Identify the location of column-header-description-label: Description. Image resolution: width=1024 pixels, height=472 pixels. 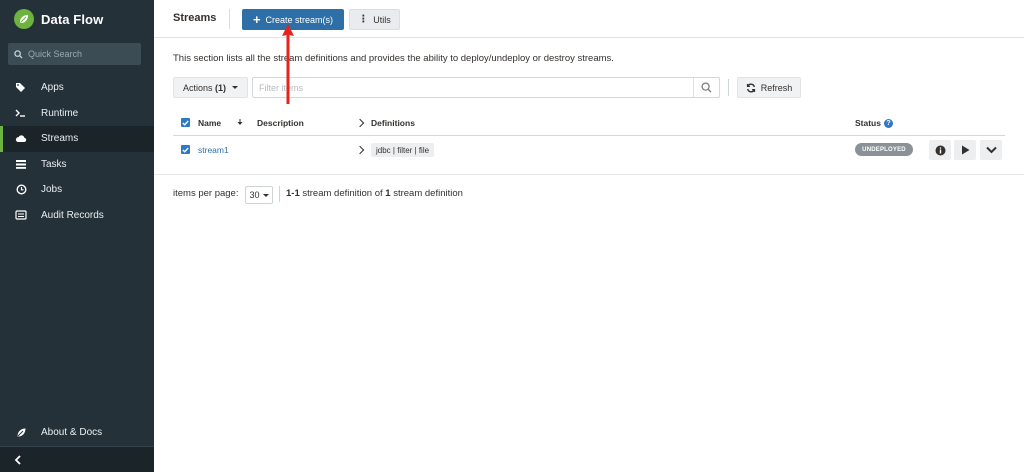
(280, 123).